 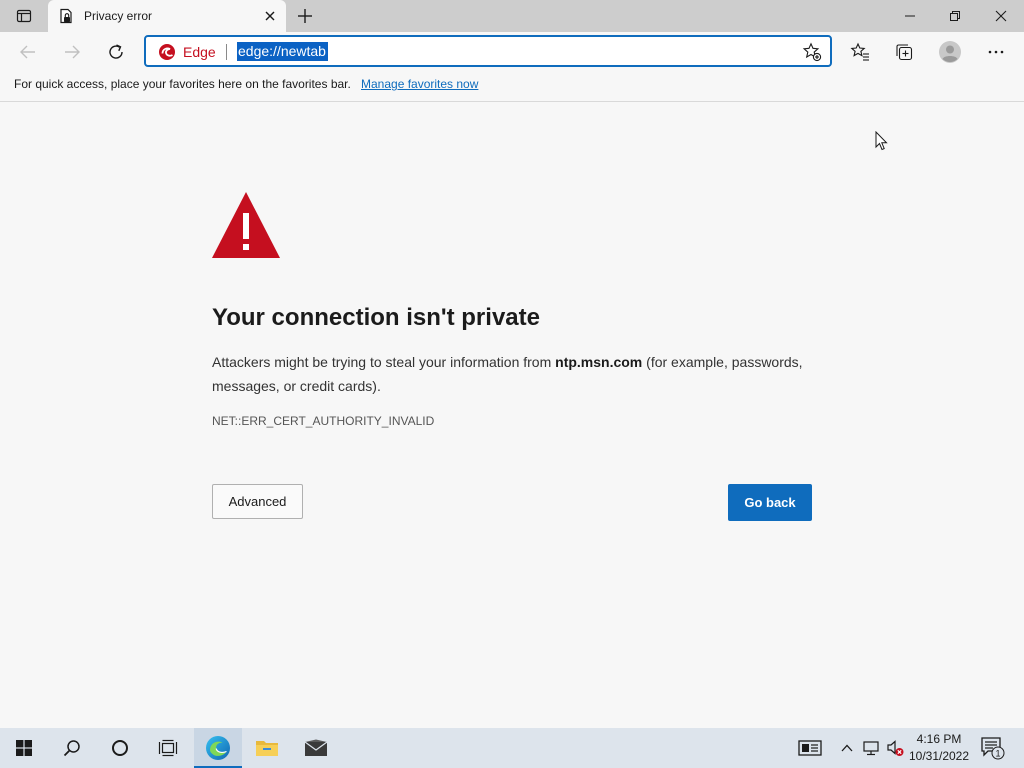 What do you see at coordinates (376, 317) in the screenshot?
I see `page-title: Your connection isn't private` at bounding box center [376, 317].